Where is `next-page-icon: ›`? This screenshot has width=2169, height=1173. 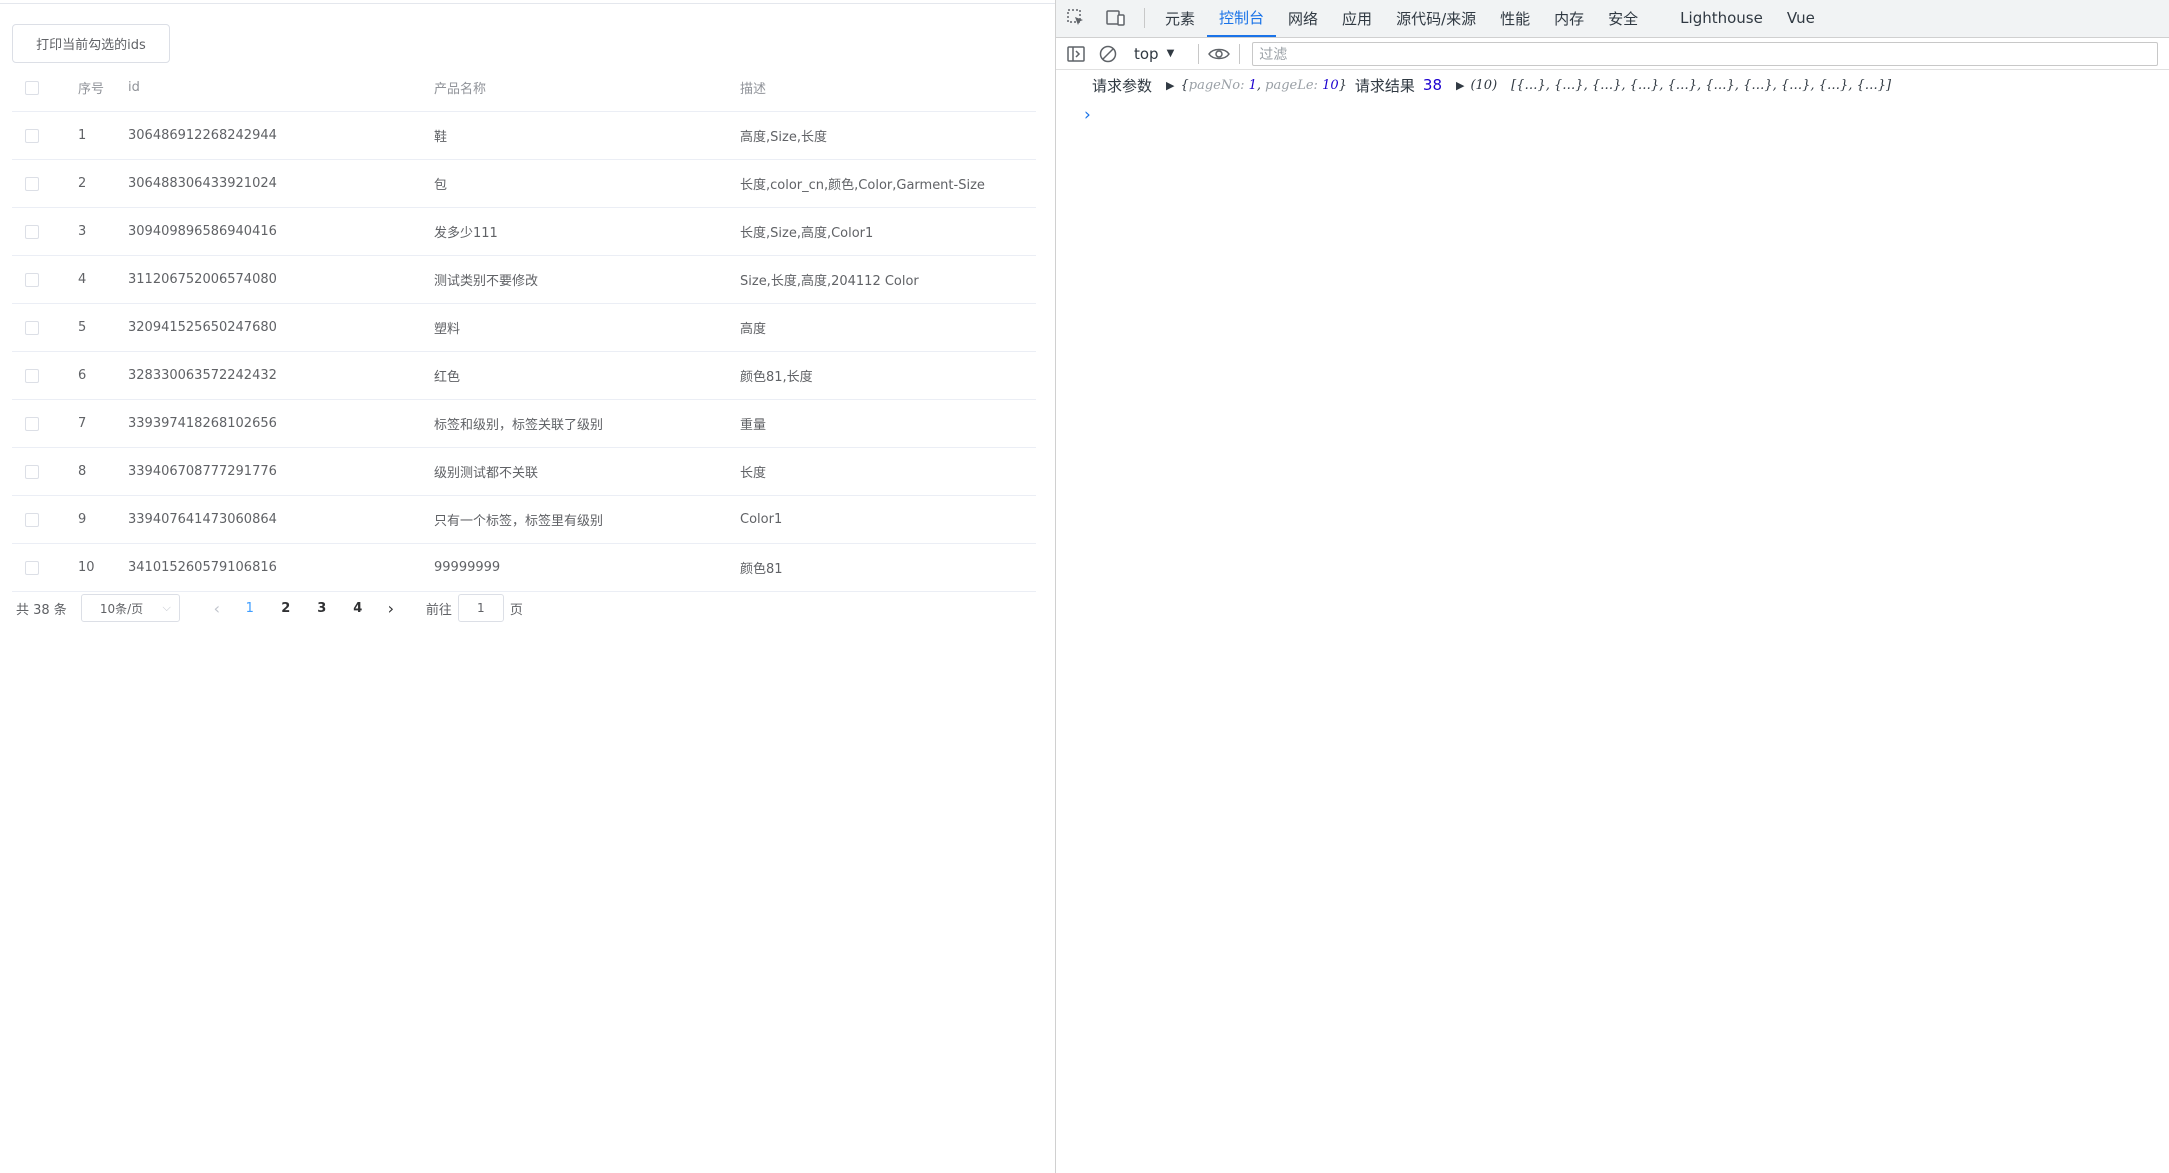
next-page-icon: › is located at coordinates (391, 608).